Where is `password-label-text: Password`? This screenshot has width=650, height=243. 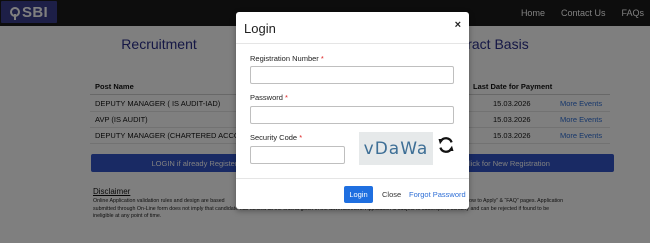
password-label-text: Password is located at coordinates (266, 97).